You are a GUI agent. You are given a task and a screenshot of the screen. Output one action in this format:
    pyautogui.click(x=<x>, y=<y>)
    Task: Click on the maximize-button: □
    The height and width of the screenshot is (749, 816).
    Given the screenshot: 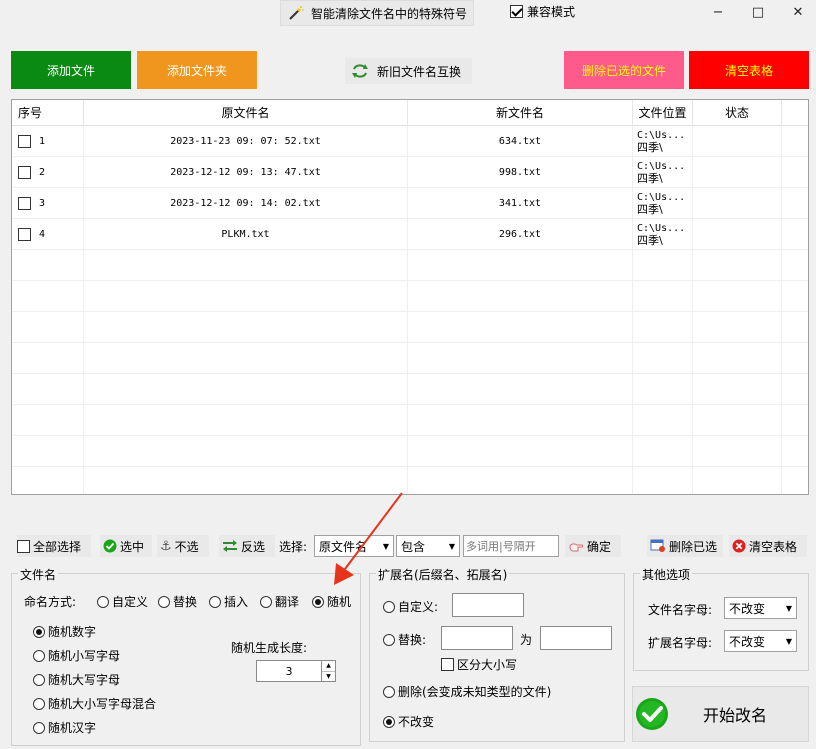 What is the action you would take?
    pyautogui.click(x=758, y=12)
    